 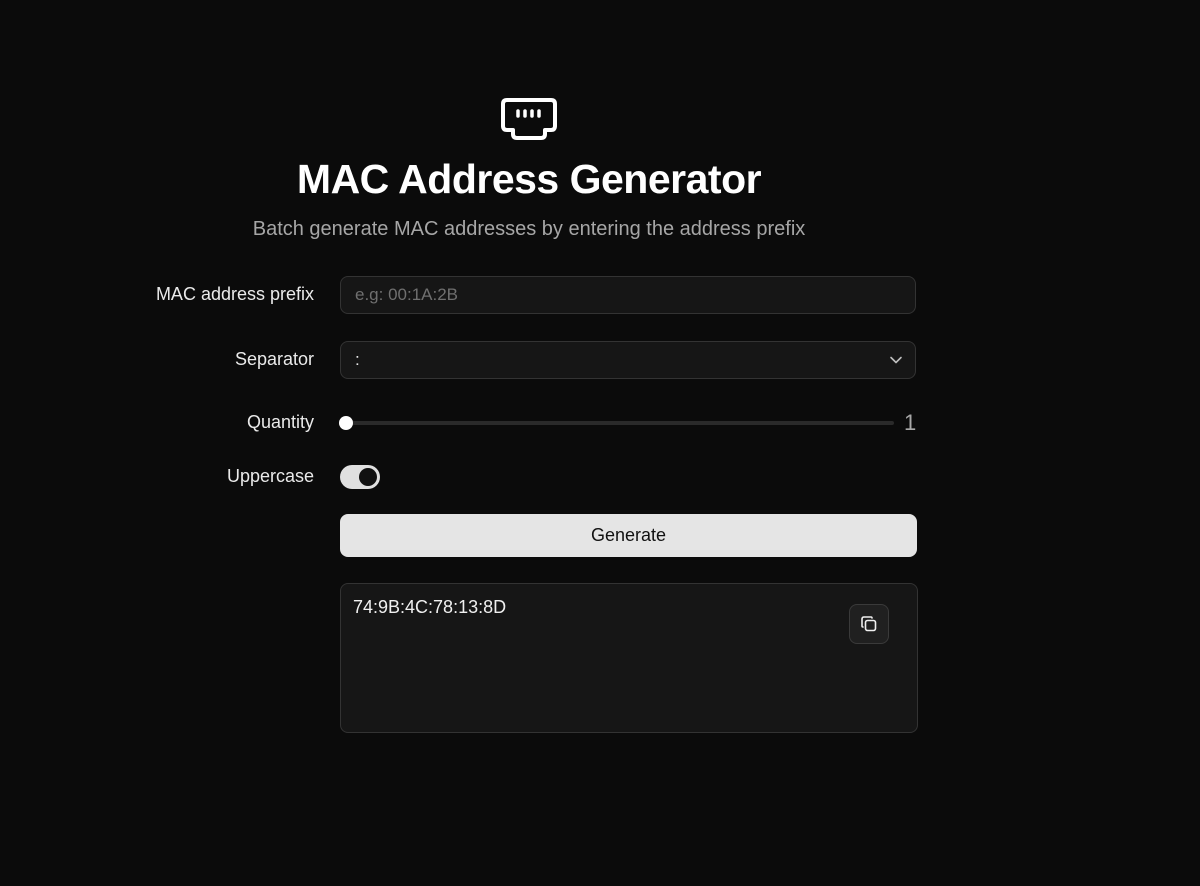 What do you see at coordinates (368, 477) in the screenshot?
I see `toggle-knob` at bounding box center [368, 477].